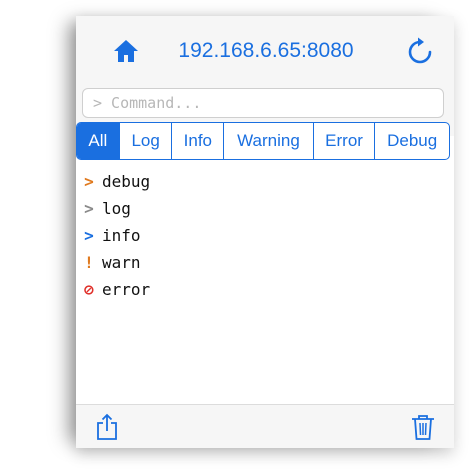 This screenshot has height=470, width=474. What do you see at coordinates (411, 141) in the screenshot?
I see `tab-debug: Debug` at bounding box center [411, 141].